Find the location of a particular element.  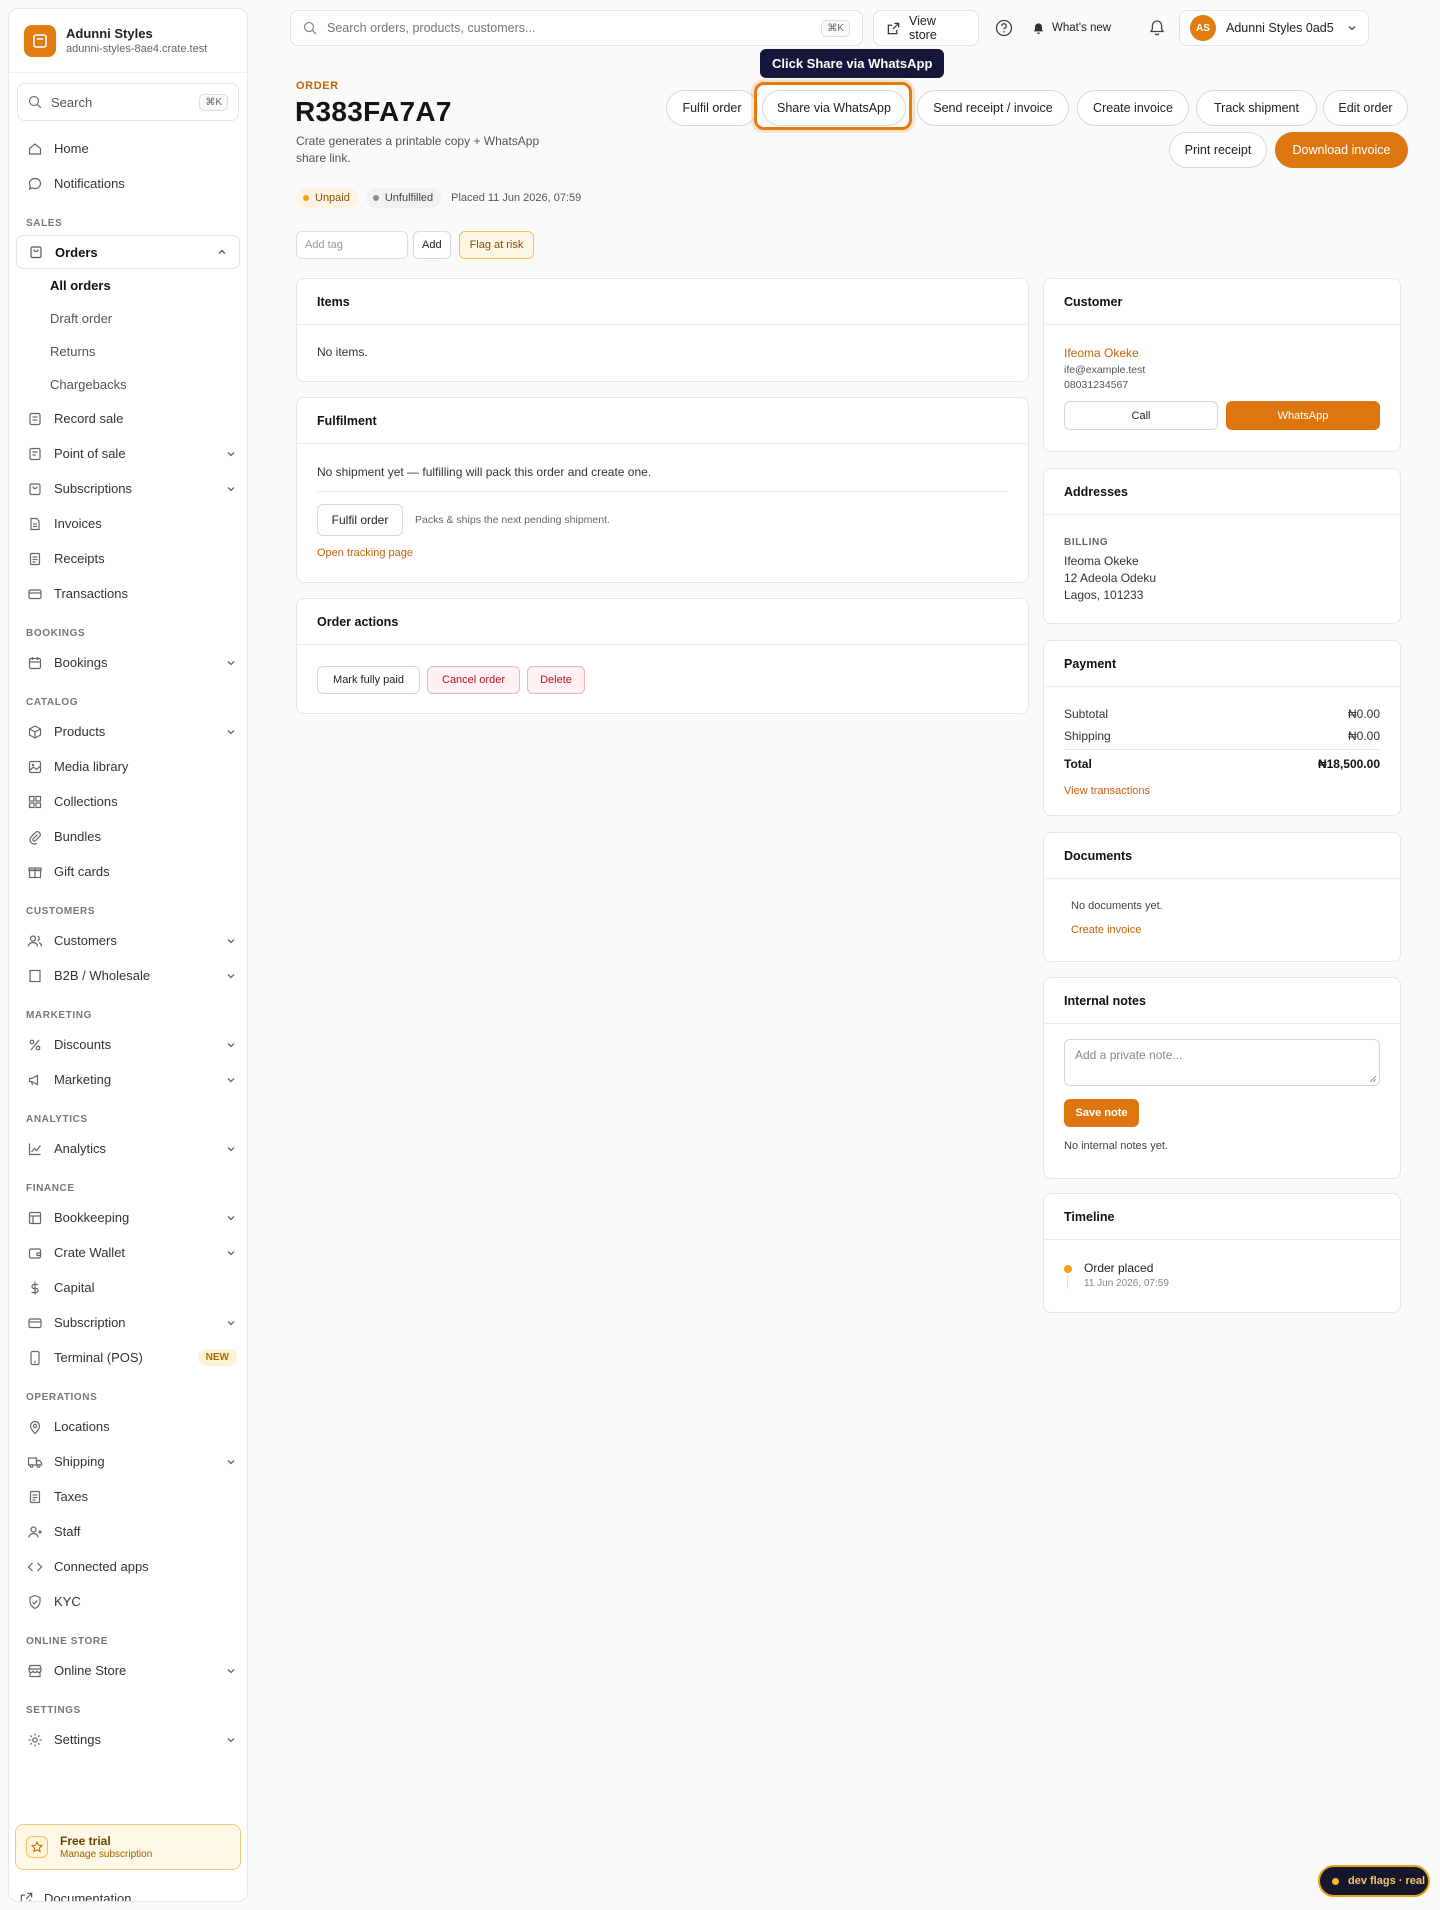

sidebar-item-capital: Capital is located at coordinates (128, 1287).